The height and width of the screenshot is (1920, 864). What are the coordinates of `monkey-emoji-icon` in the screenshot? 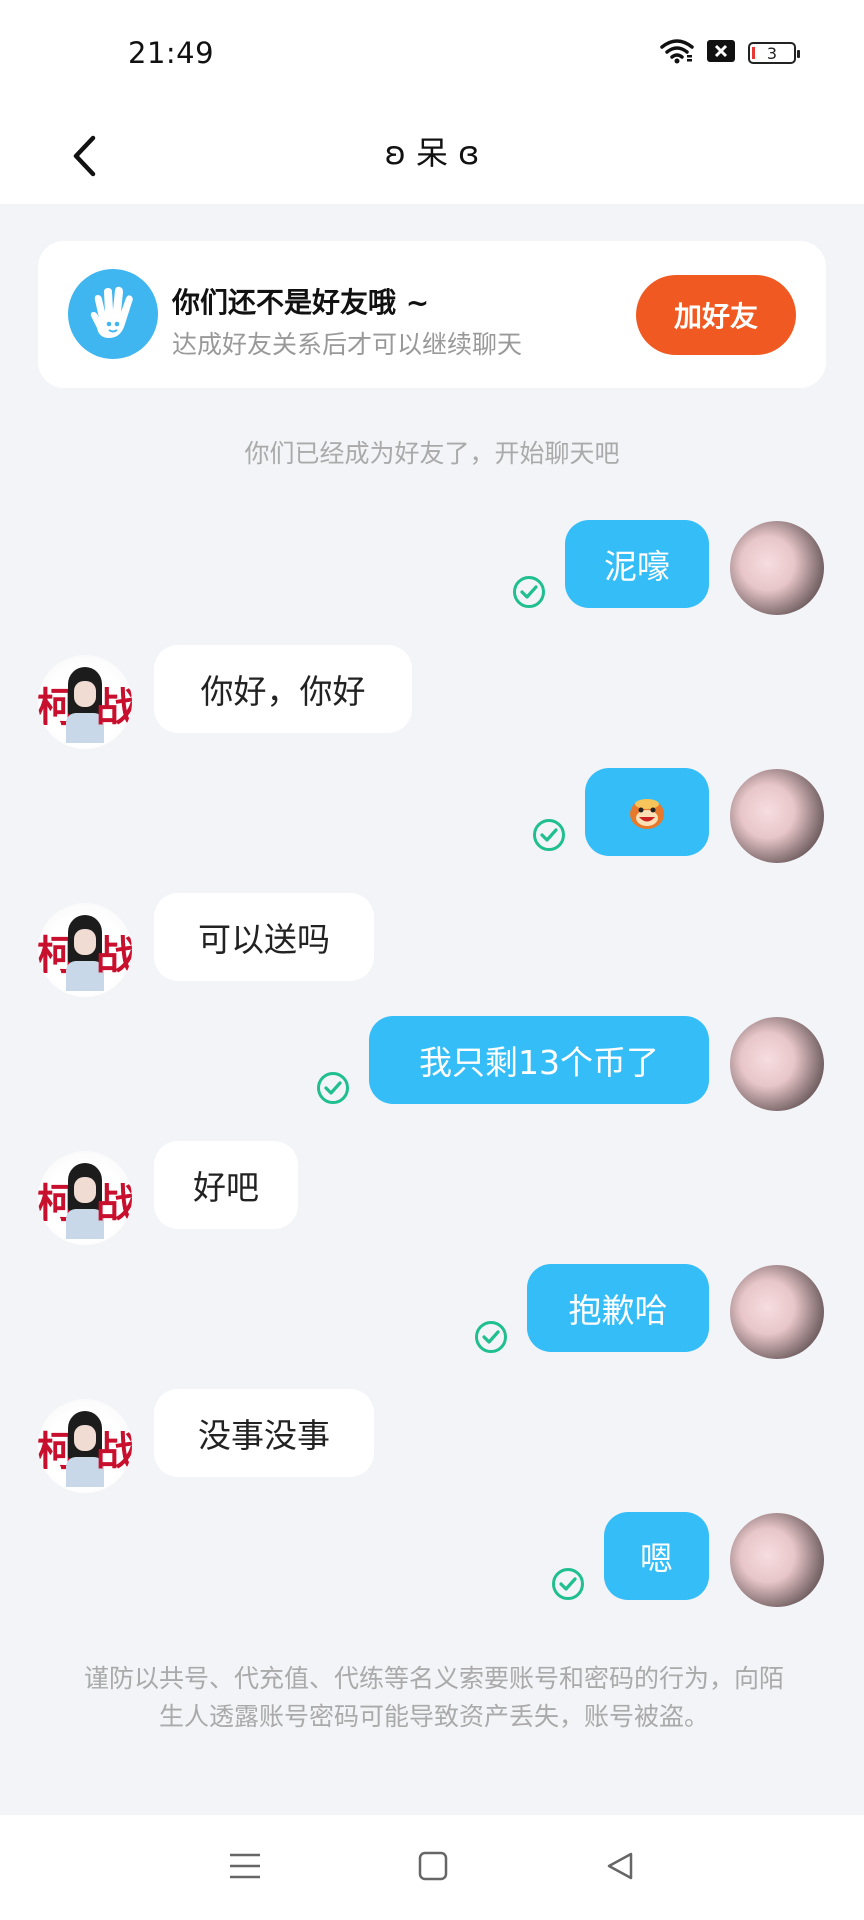 It's located at (647, 814).